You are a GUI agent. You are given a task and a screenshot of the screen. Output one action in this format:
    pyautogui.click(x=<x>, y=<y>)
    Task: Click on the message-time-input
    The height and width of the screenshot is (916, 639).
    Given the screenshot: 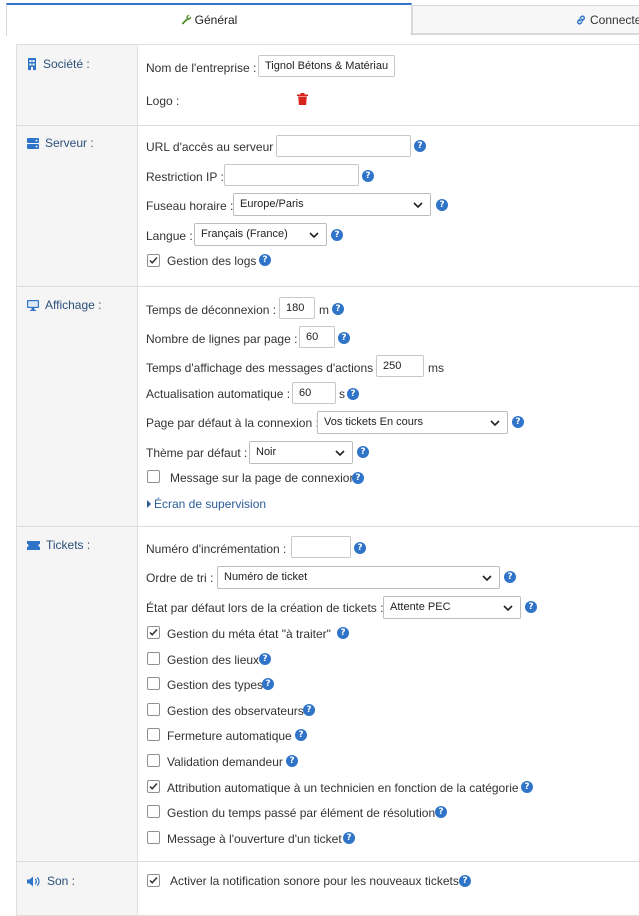 What is the action you would take?
    pyautogui.click(x=400, y=366)
    